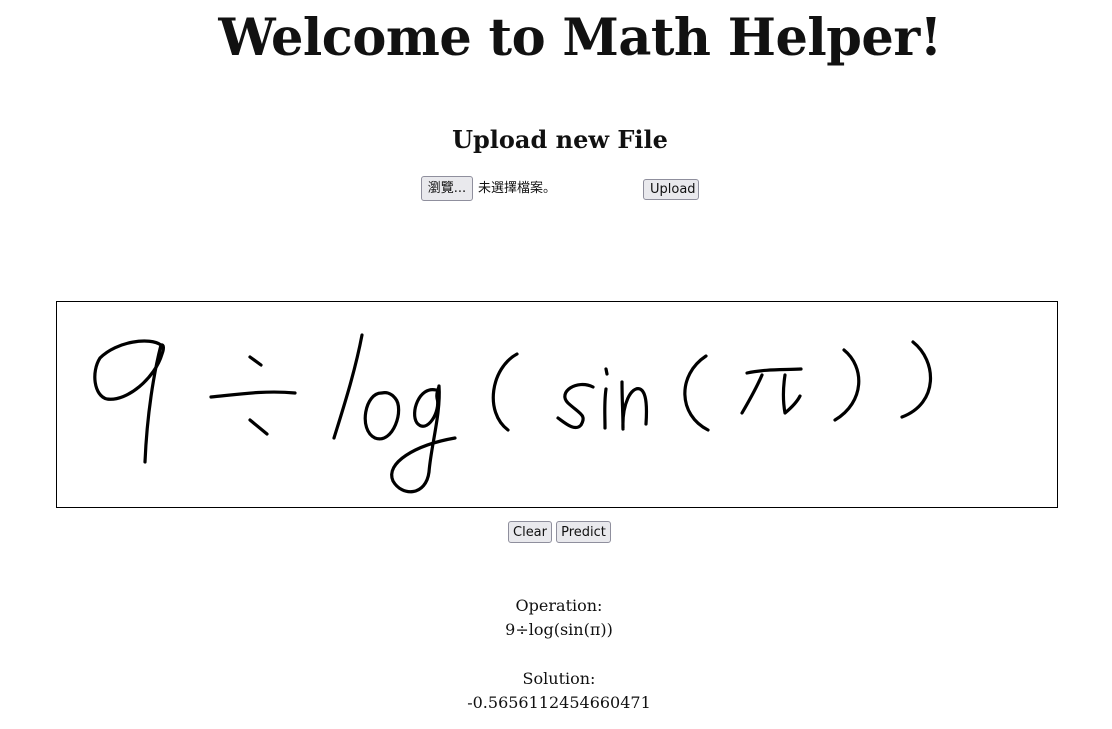 Image resolution: width=1112 pixels, height=729 pixels. I want to click on canvas-actions: Clear Predict, so click(559, 532).